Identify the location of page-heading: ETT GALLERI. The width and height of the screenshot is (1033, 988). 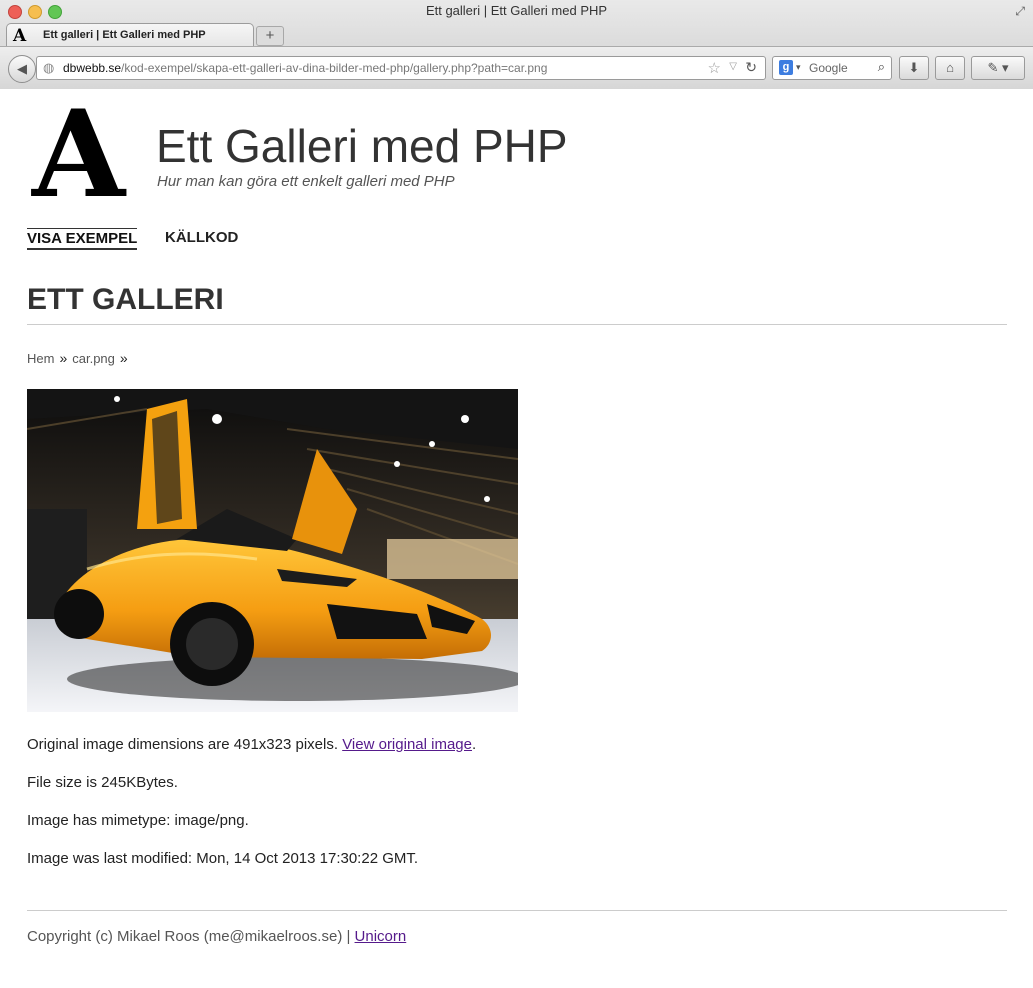
(125, 299).